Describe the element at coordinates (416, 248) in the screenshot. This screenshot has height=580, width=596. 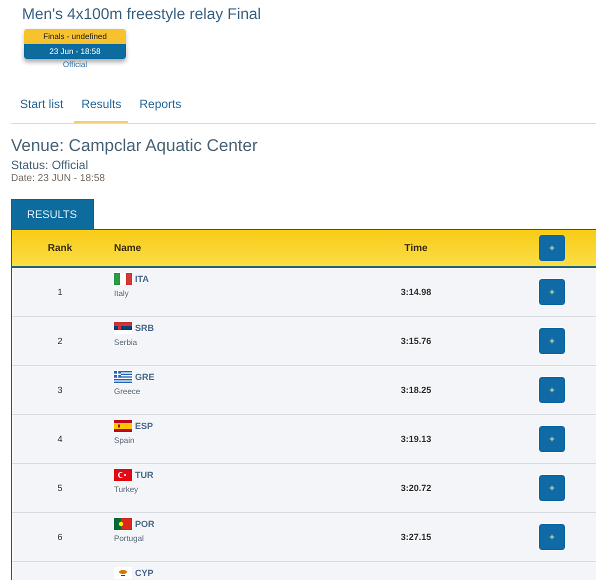
I see `column-header: Time` at that location.